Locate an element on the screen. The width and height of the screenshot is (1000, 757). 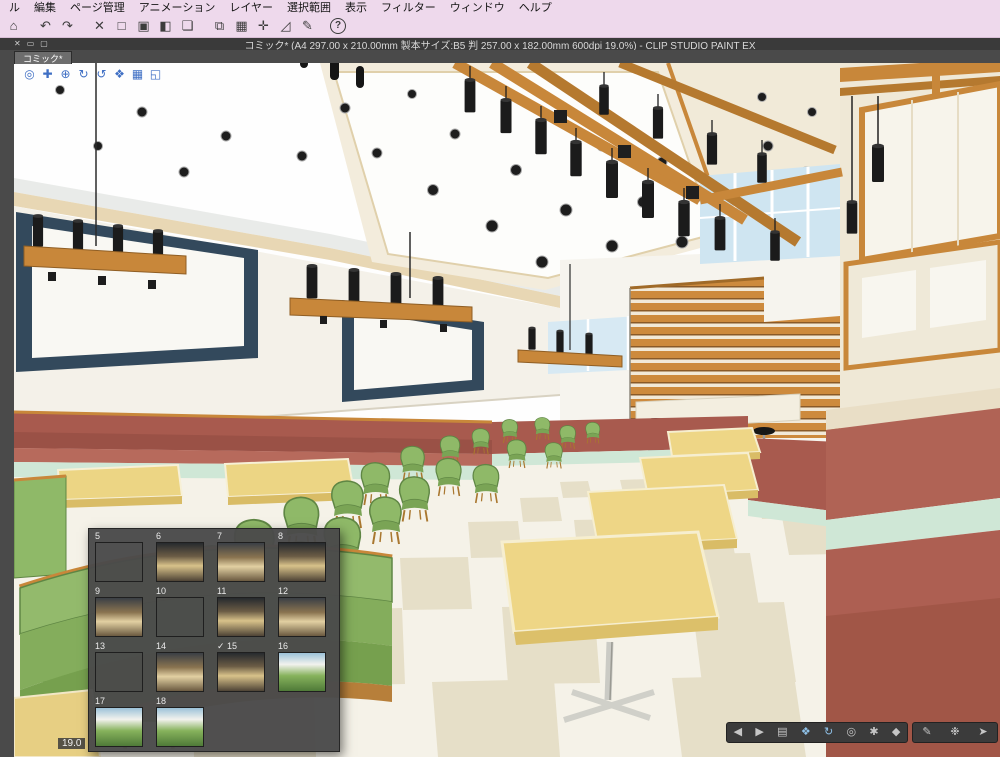
thumbnail-number: 10 is located at coordinates (161, 591).